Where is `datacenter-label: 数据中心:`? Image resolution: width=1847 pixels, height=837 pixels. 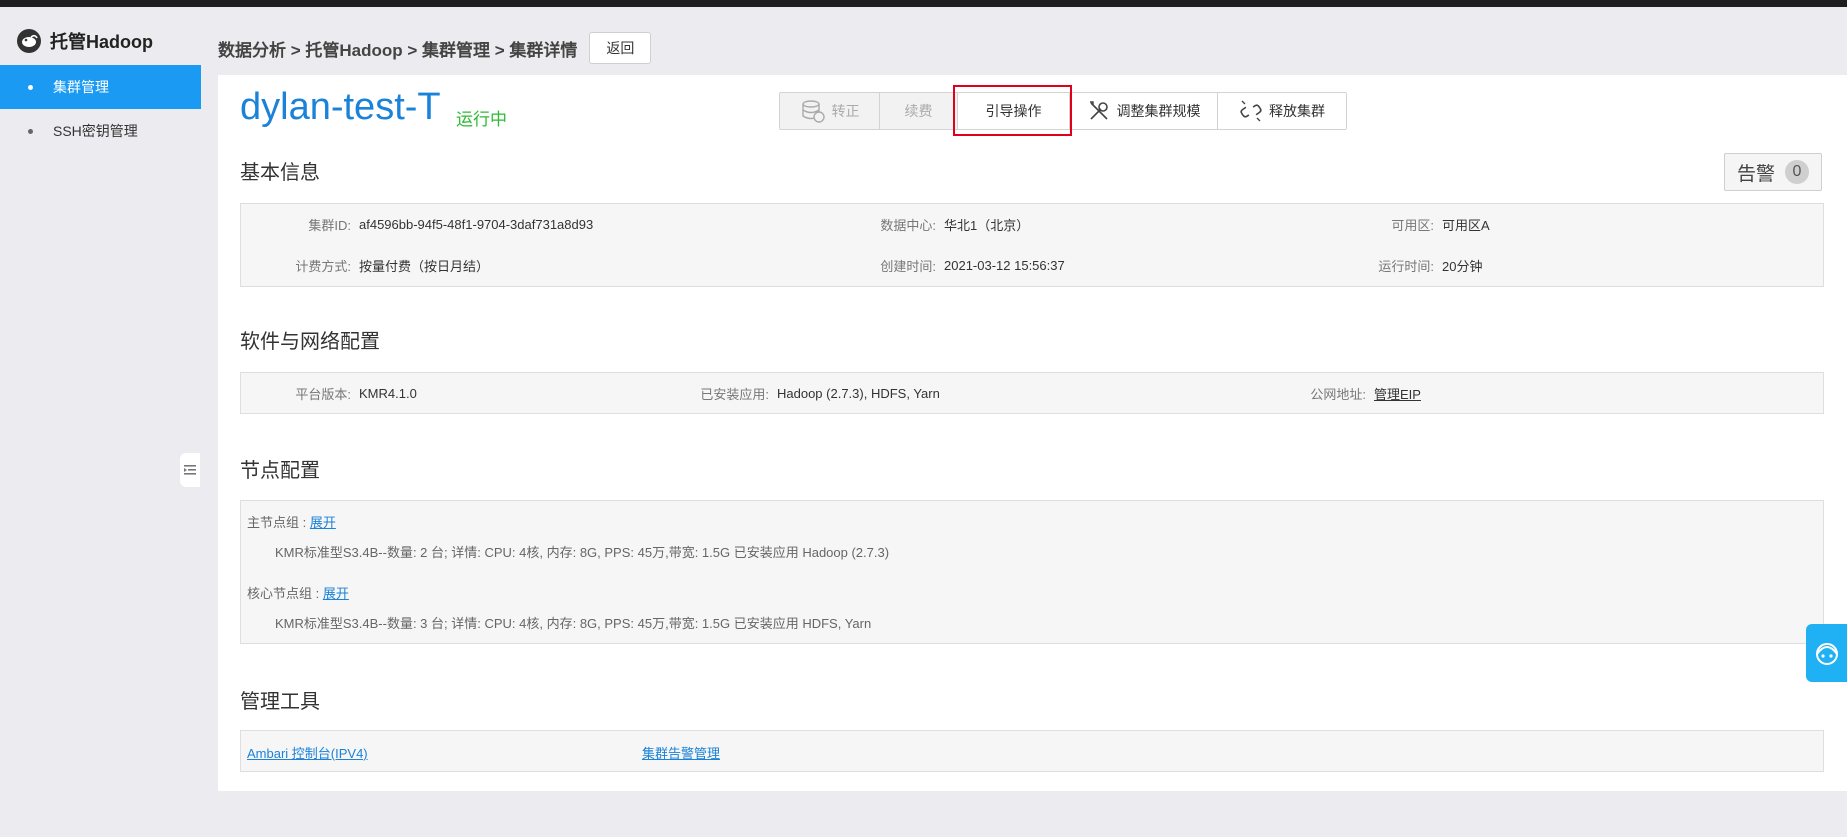
datacenter-label: 数据中心: is located at coordinates (908, 225).